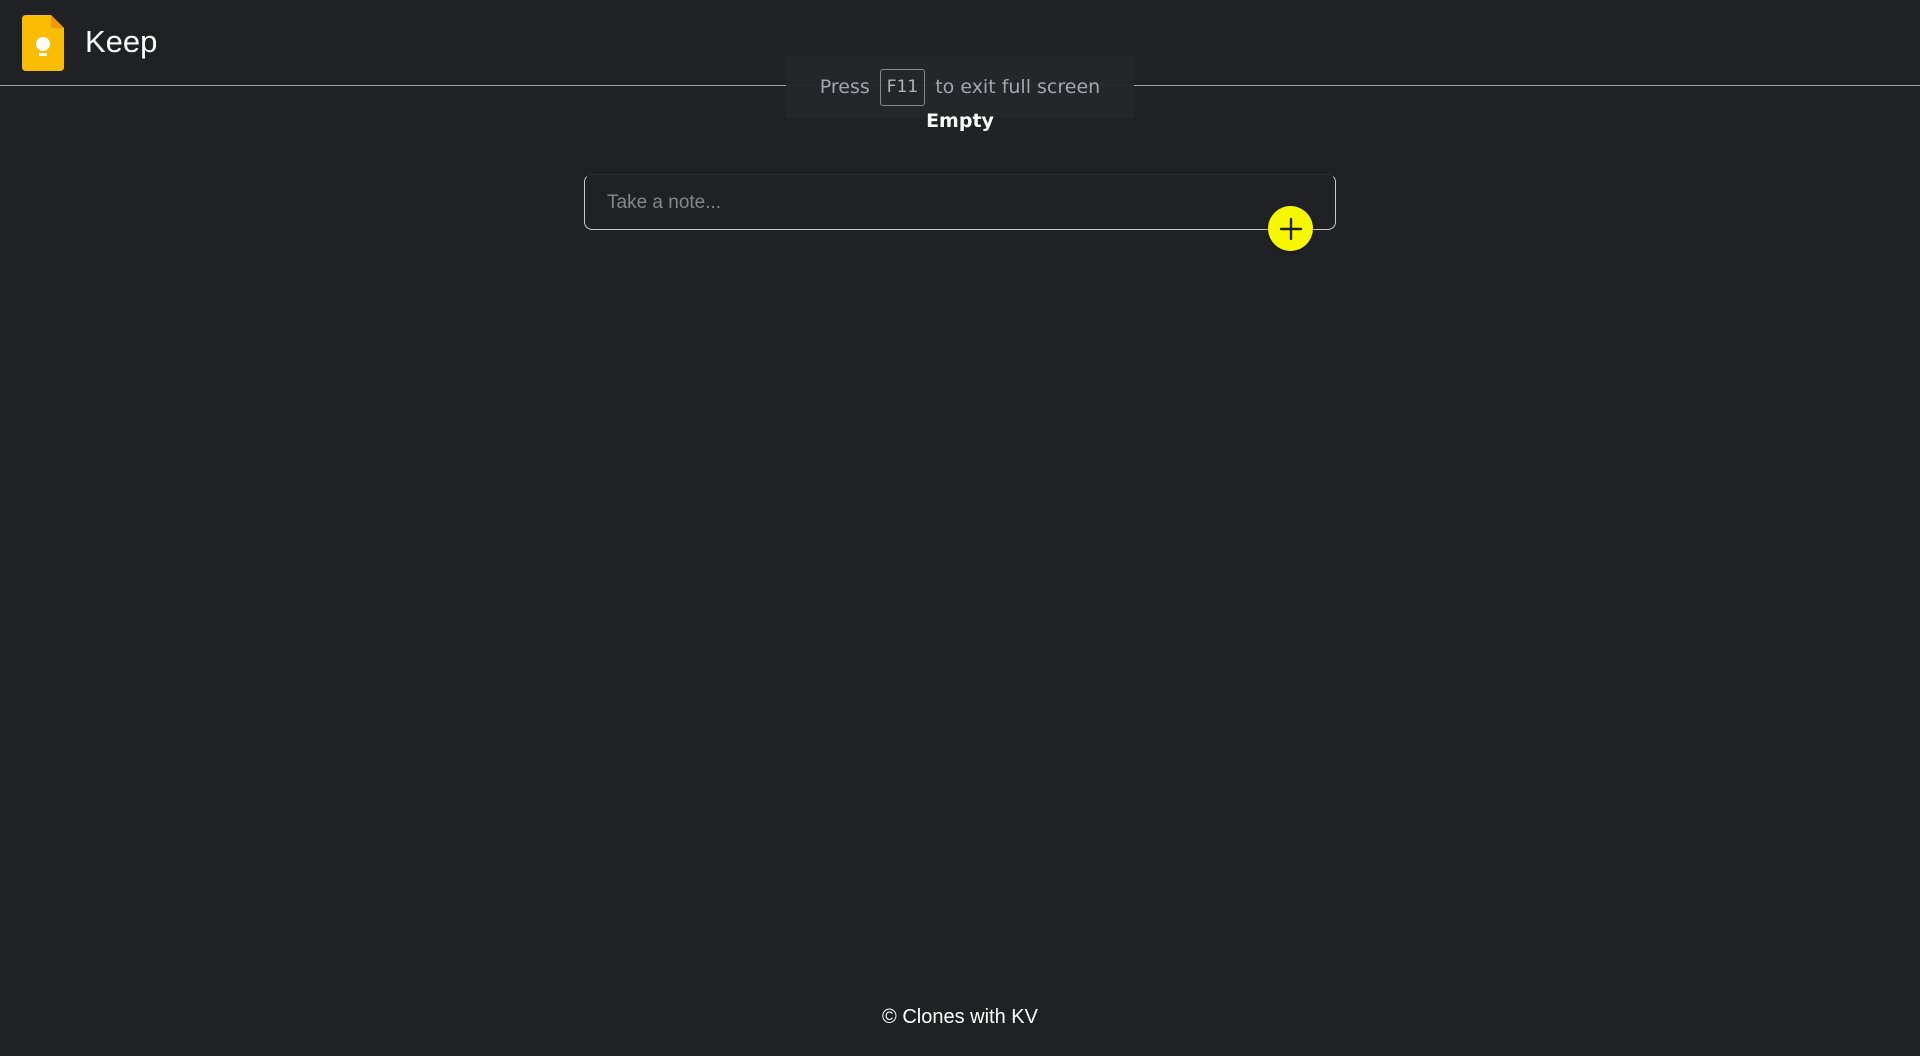  I want to click on empty-notes-label: Empty, so click(960, 121).